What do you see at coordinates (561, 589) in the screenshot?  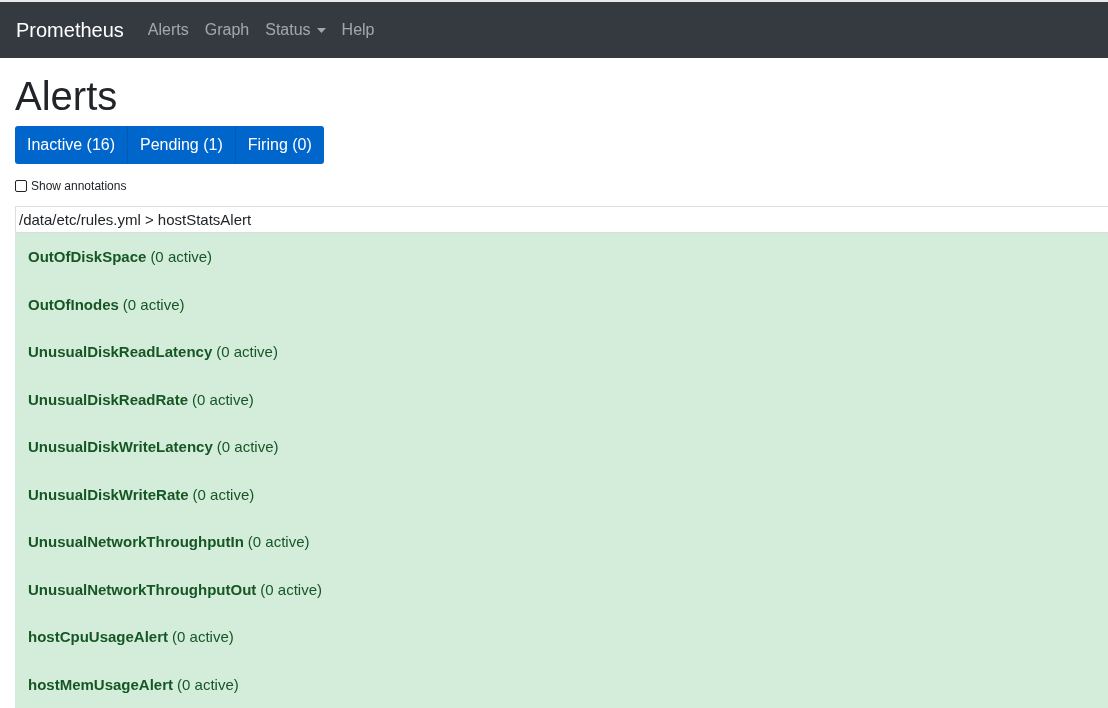 I see `alert-rule-row: UnusualNetworkThroughputOut (0 active)` at bounding box center [561, 589].